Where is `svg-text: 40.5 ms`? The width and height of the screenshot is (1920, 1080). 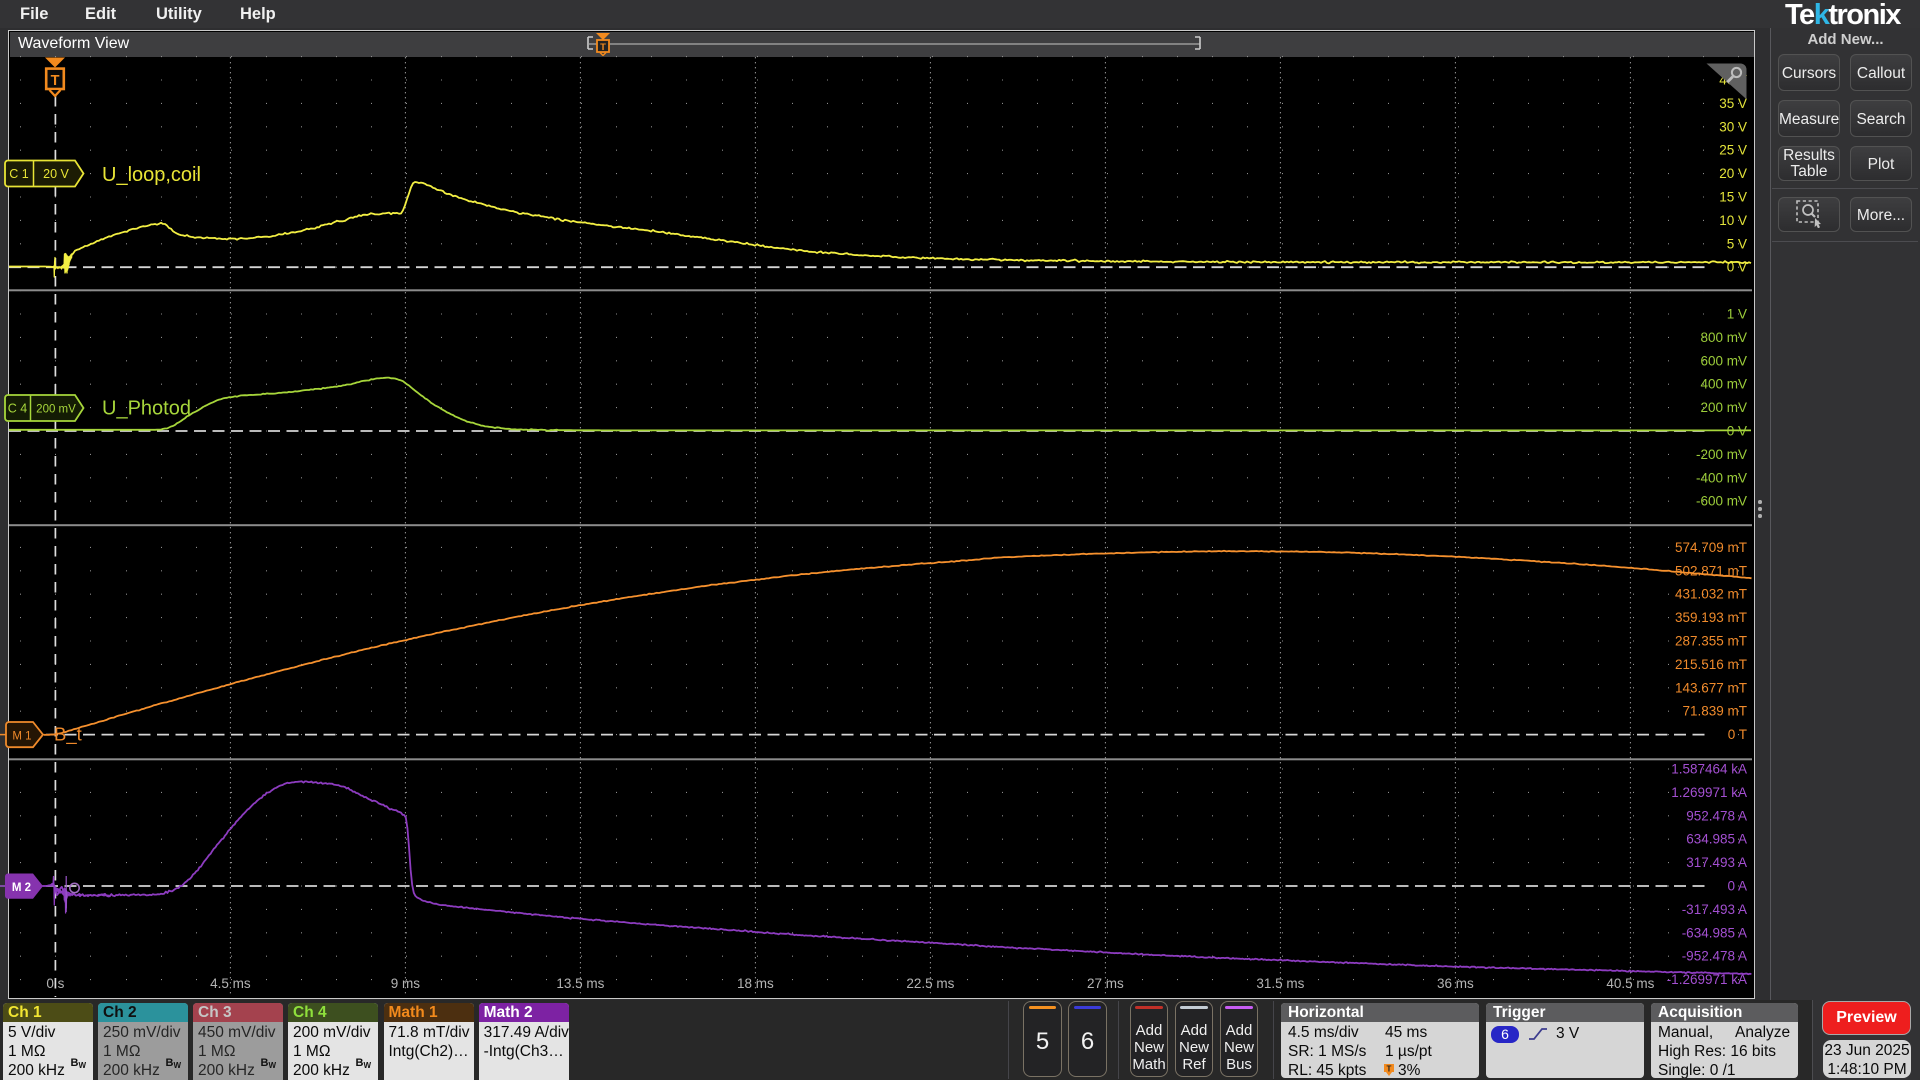 svg-text: 40.5 ms is located at coordinates (1630, 983).